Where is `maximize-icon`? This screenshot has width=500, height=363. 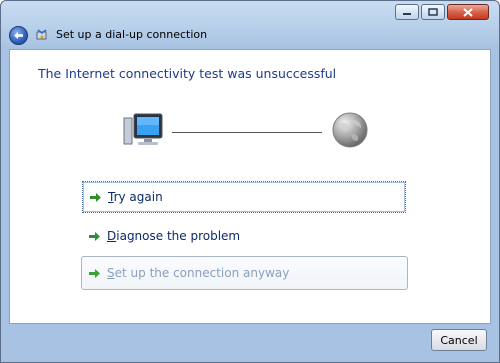
maximize-icon is located at coordinates (433, 12).